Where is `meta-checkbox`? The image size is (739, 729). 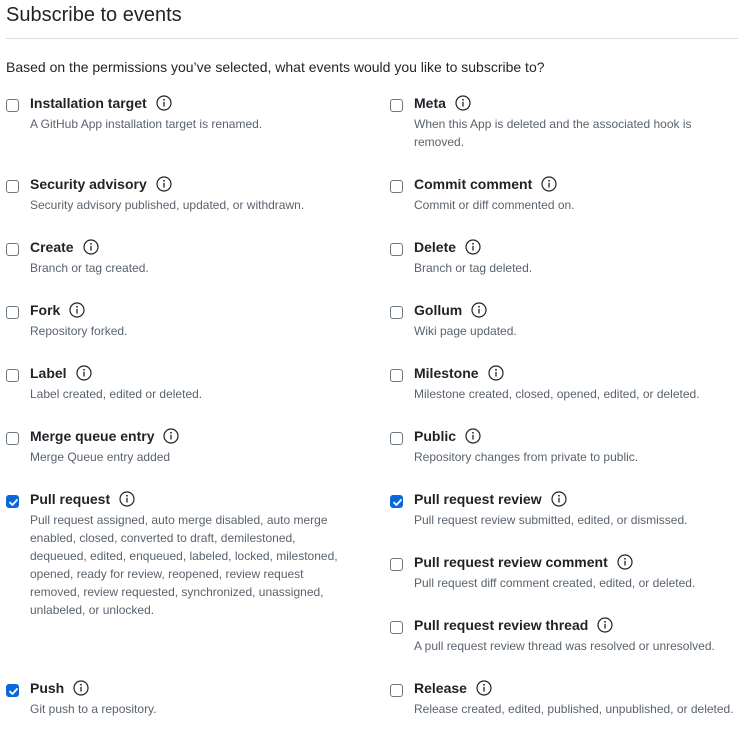
meta-checkbox is located at coordinates (396, 105).